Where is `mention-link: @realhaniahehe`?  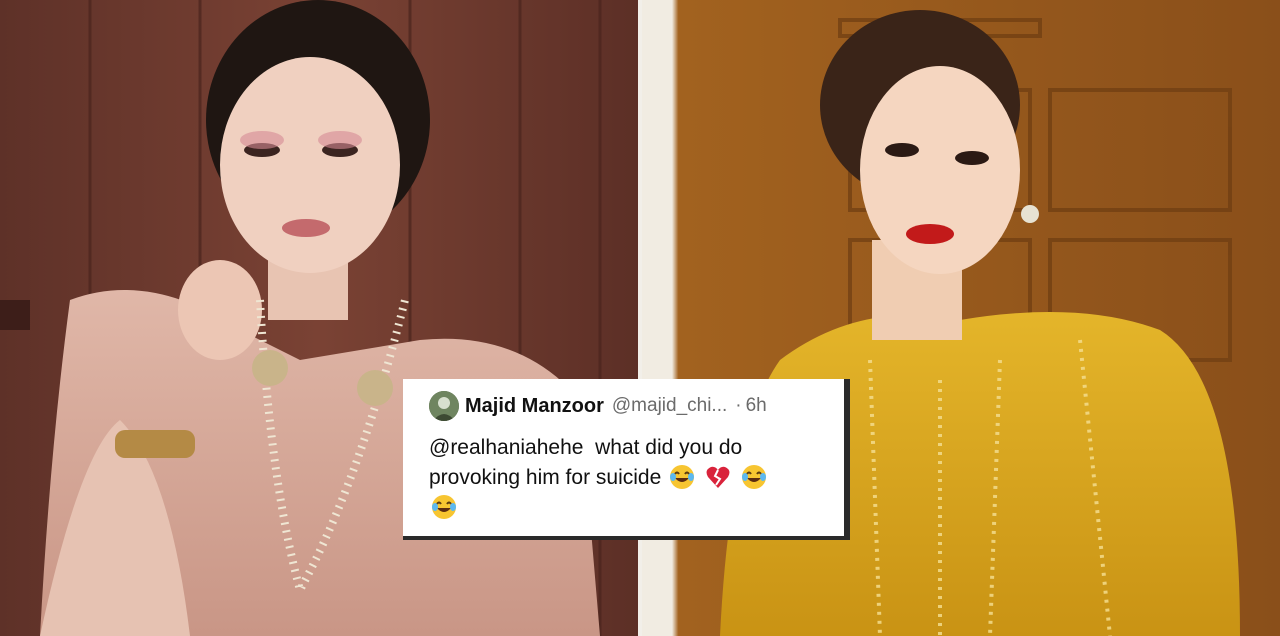 mention-link: @realhaniahehe is located at coordinates (506, 447).